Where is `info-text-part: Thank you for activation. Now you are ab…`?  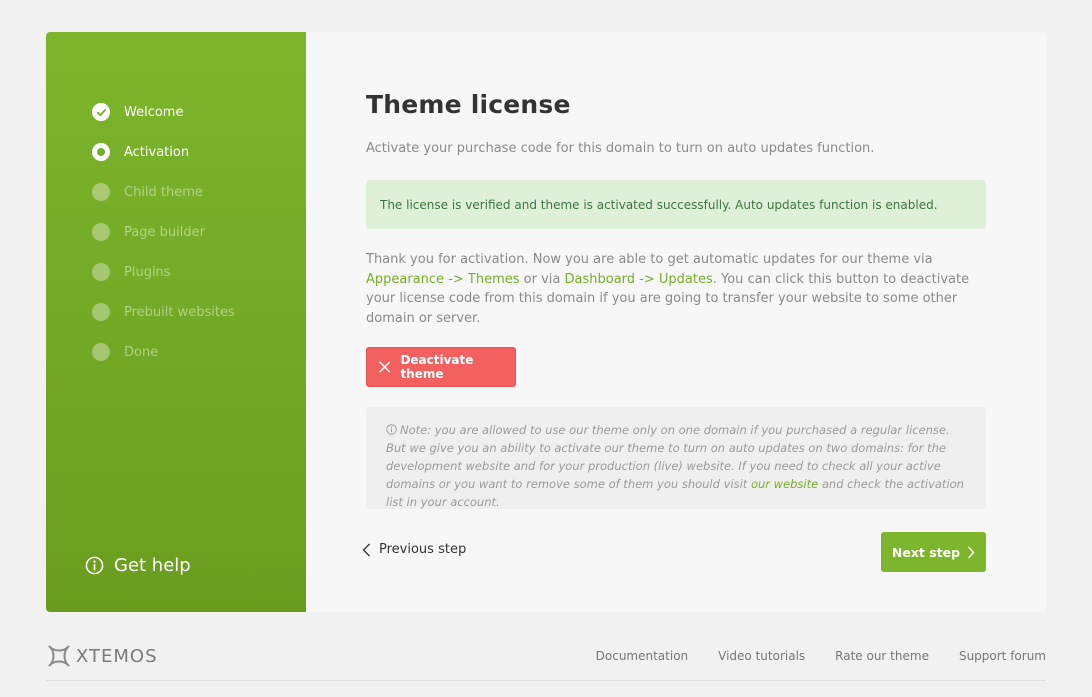 info-text-part: Thank you for activation. Now you are ab… is located at coordinates (649, 259).